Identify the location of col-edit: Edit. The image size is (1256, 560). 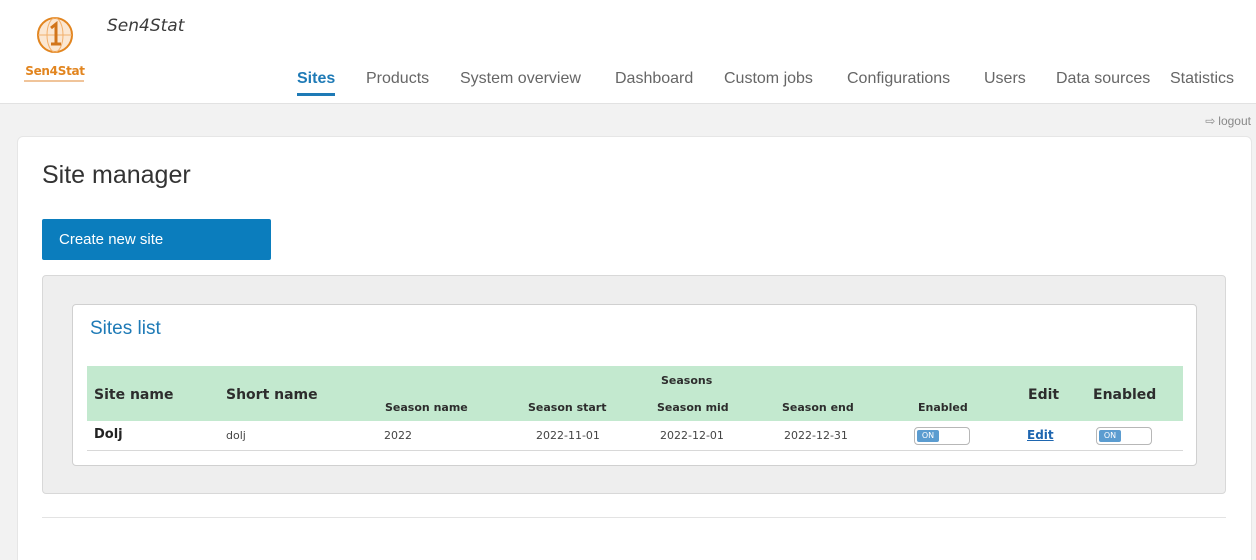
(1044, 395).